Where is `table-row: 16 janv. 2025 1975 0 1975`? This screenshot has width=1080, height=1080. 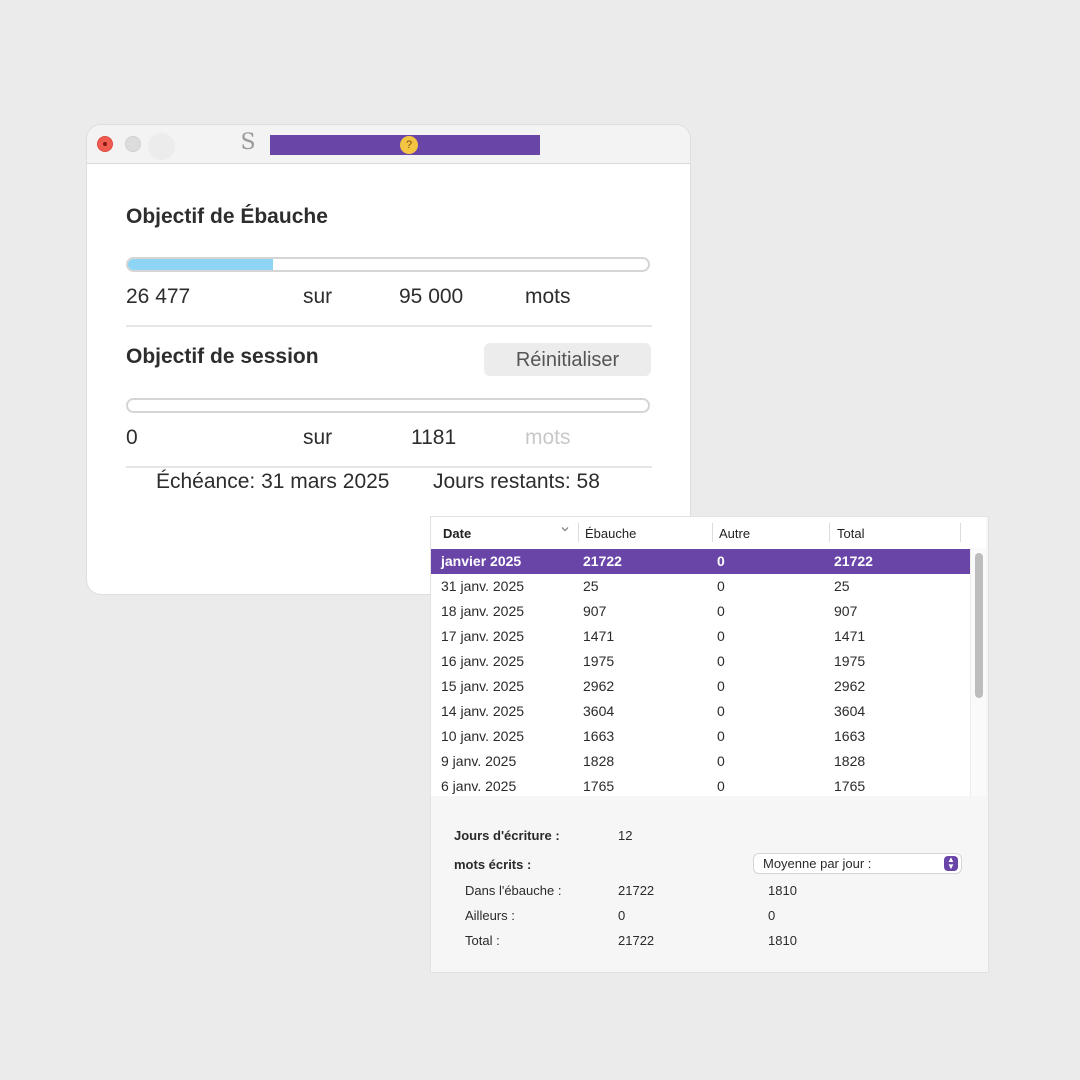 table-row: 16 janv. 2025 1975 0 1975 is located at coordinates (700, 661).